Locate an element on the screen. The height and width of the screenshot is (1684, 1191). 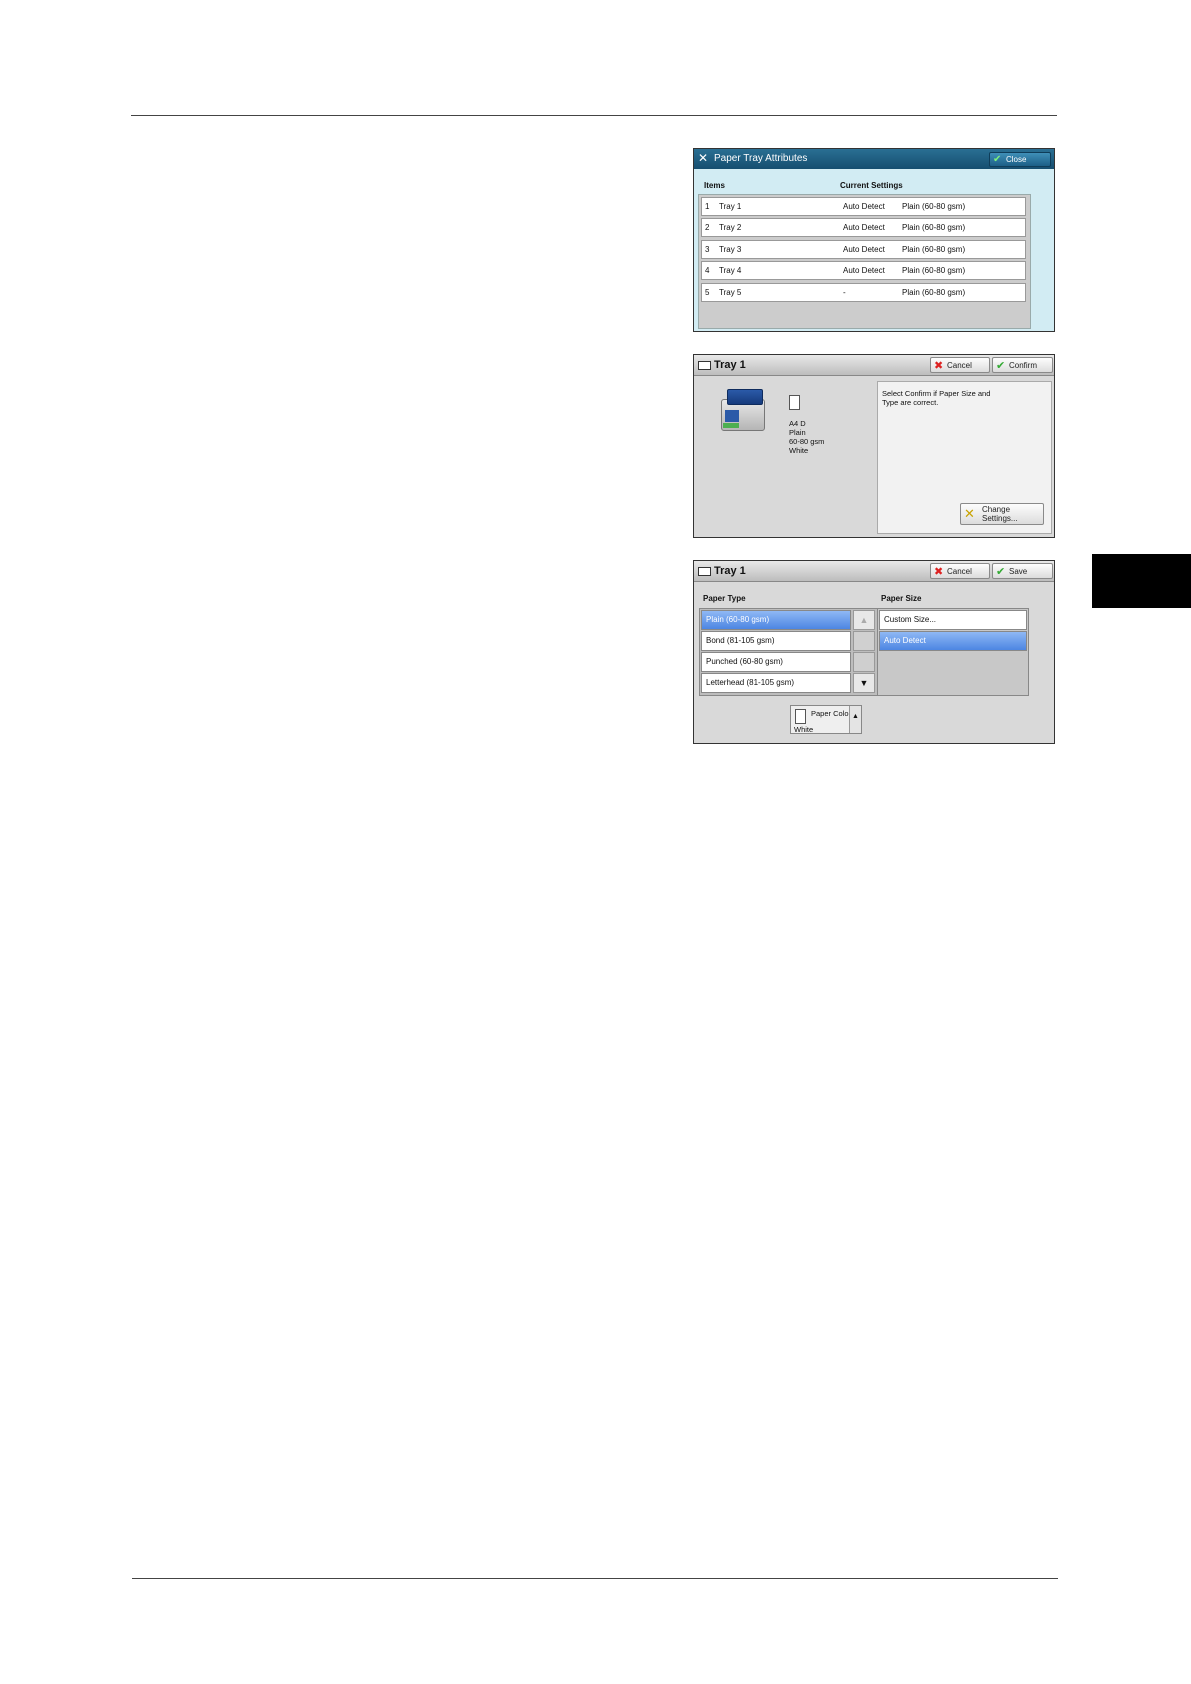
auto-detect-option: Auto Detect is located at coordinates (953, 641).